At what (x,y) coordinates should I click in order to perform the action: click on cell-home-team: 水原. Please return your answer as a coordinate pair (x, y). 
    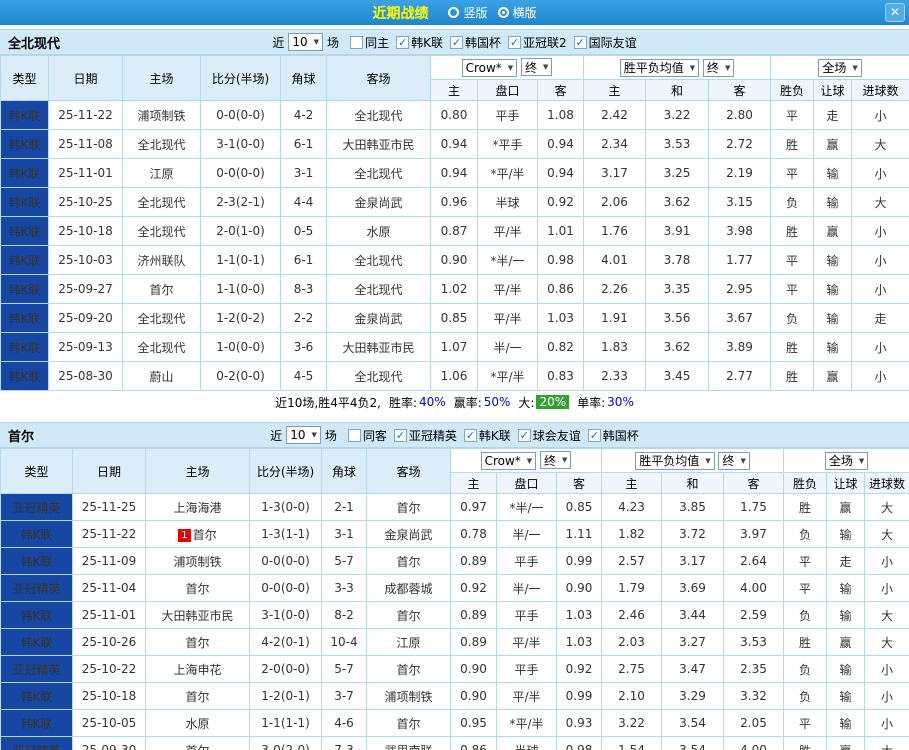
    Looking at the image, I should click on (197, 723).